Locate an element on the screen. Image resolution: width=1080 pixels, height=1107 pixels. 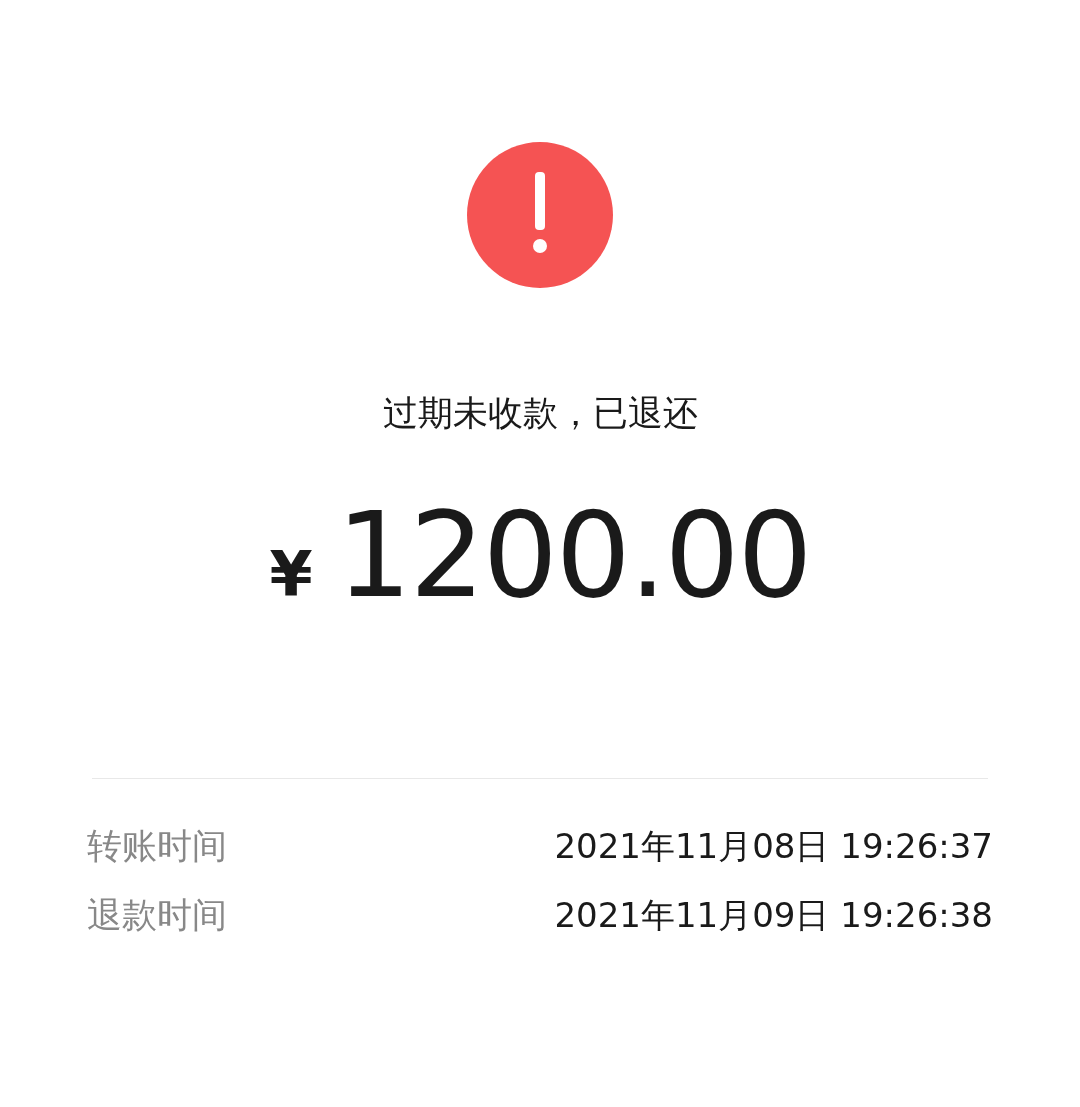
status-message: 过期未收款，已退还 is located at coordinates (540, 413).